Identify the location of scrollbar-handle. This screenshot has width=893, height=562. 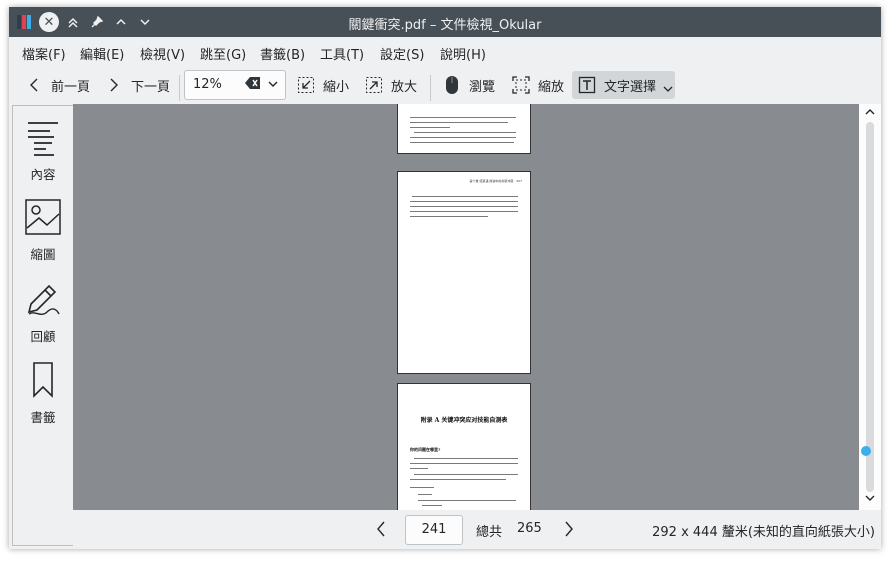
(866, 451).